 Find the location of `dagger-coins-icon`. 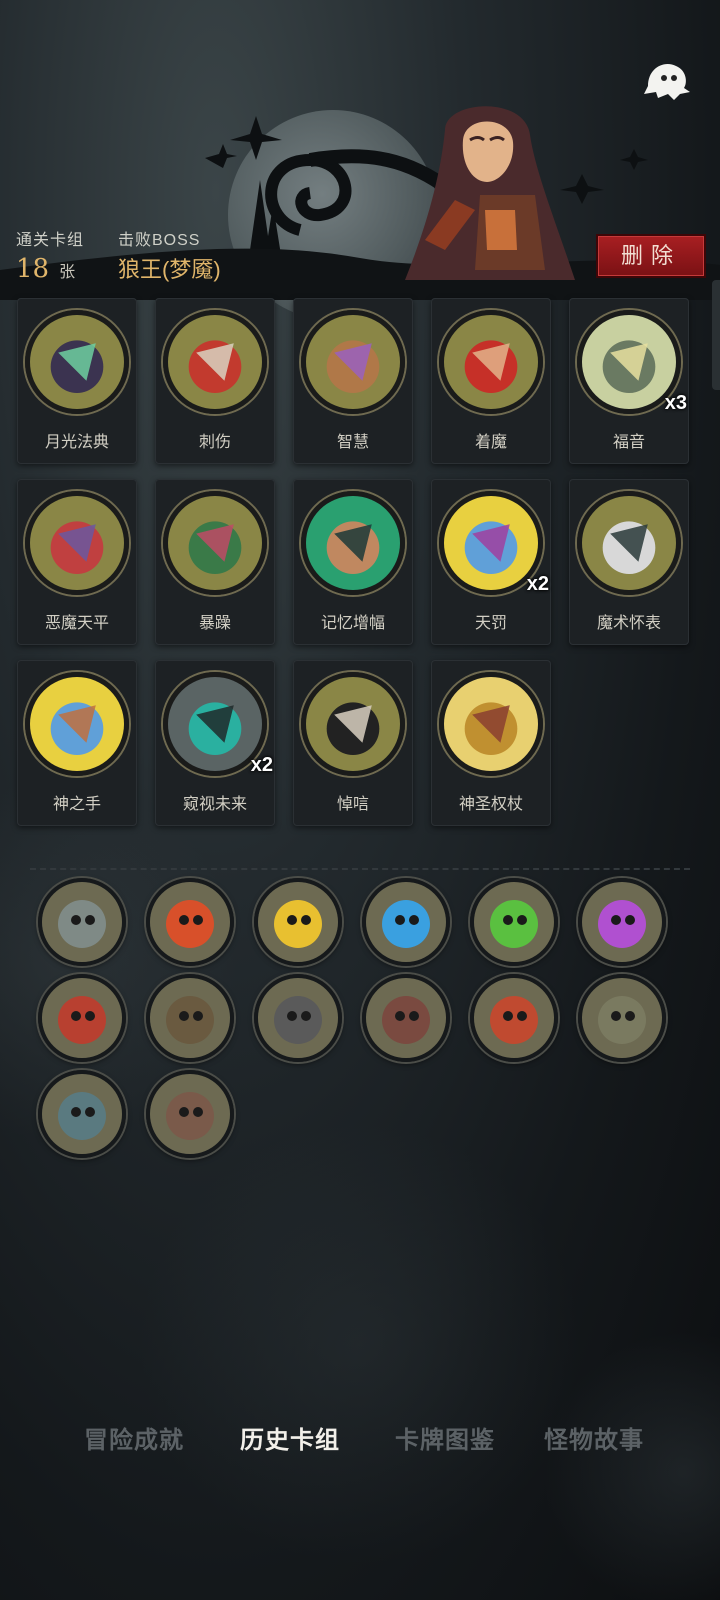

dagger-coins-icon is located at coordinates (298, 1018).